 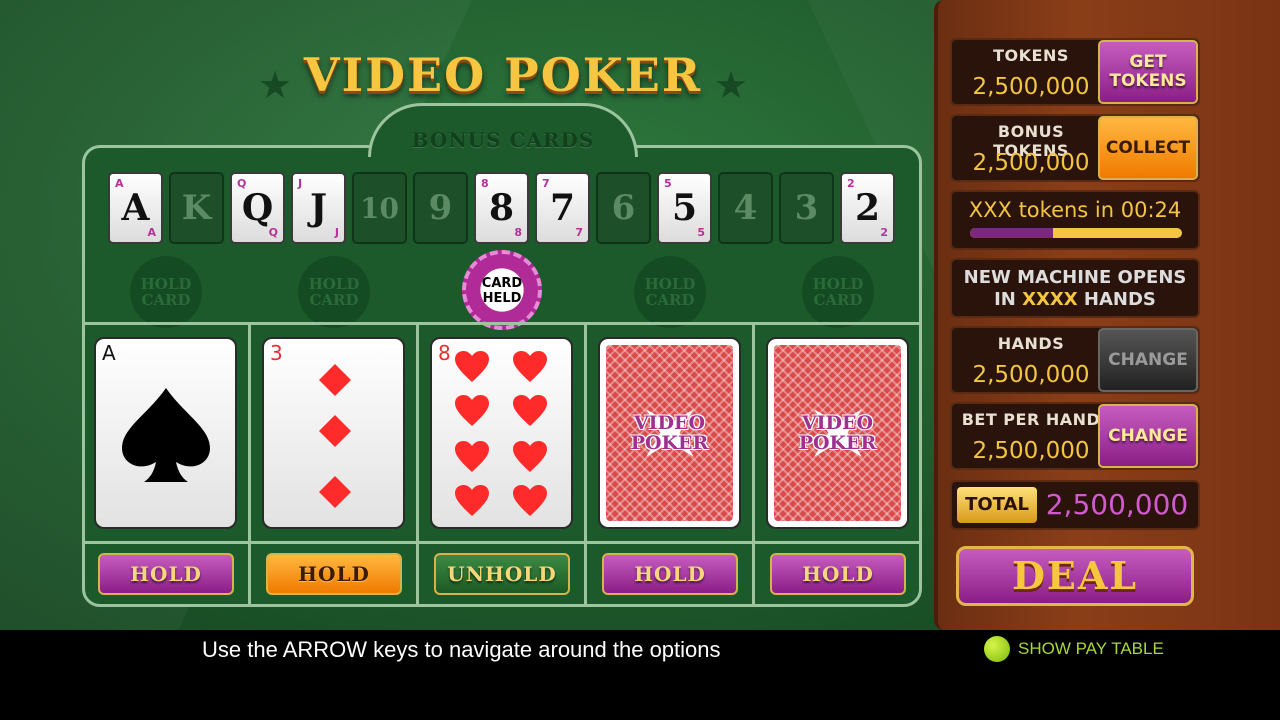 I want to click on bonus-card-rank: 5, so click(x=684, y=208).